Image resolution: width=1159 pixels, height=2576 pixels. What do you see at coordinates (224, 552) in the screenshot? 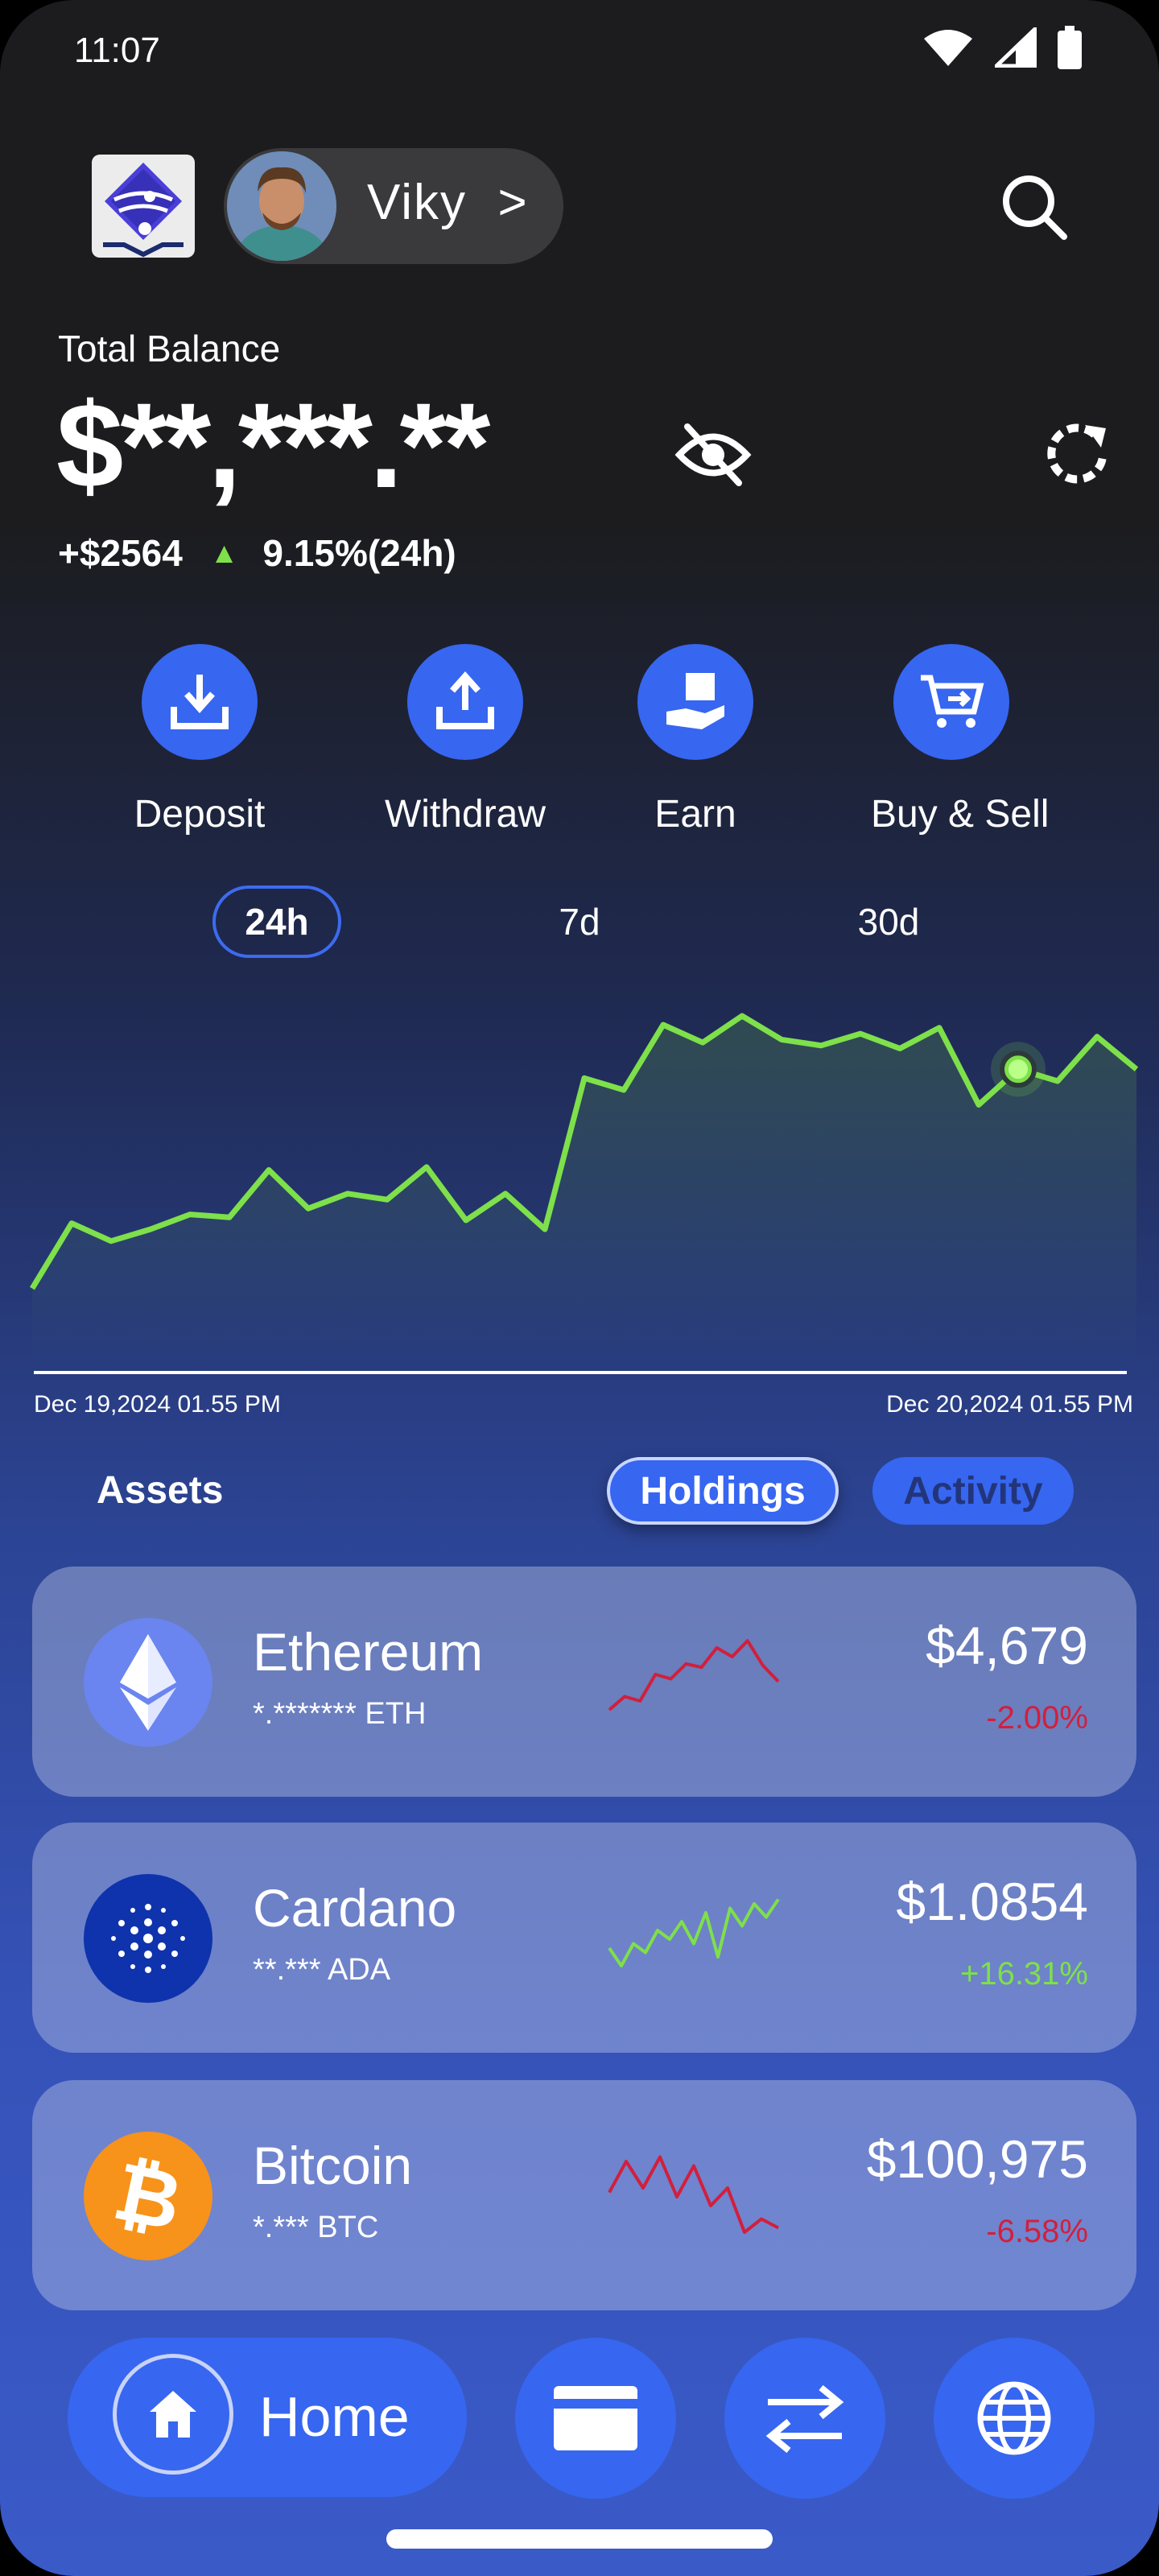
I see `trend-up-icon: ▲` at bounding box center [224, 552].